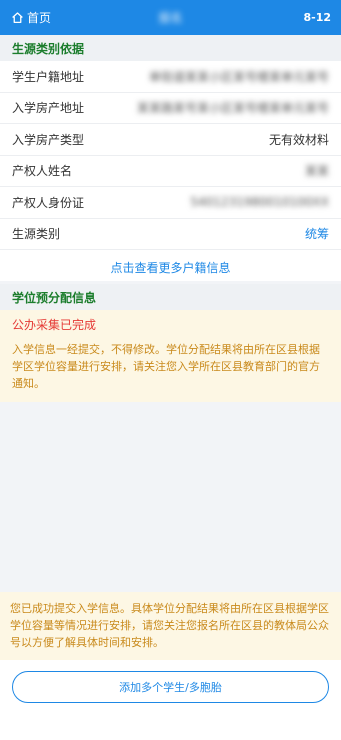 Image resolution: width=341 pixels, height=740 pixels. I want to click on info-value: 某某路某号某小区某号楼某单元某号, so click(232, 108).